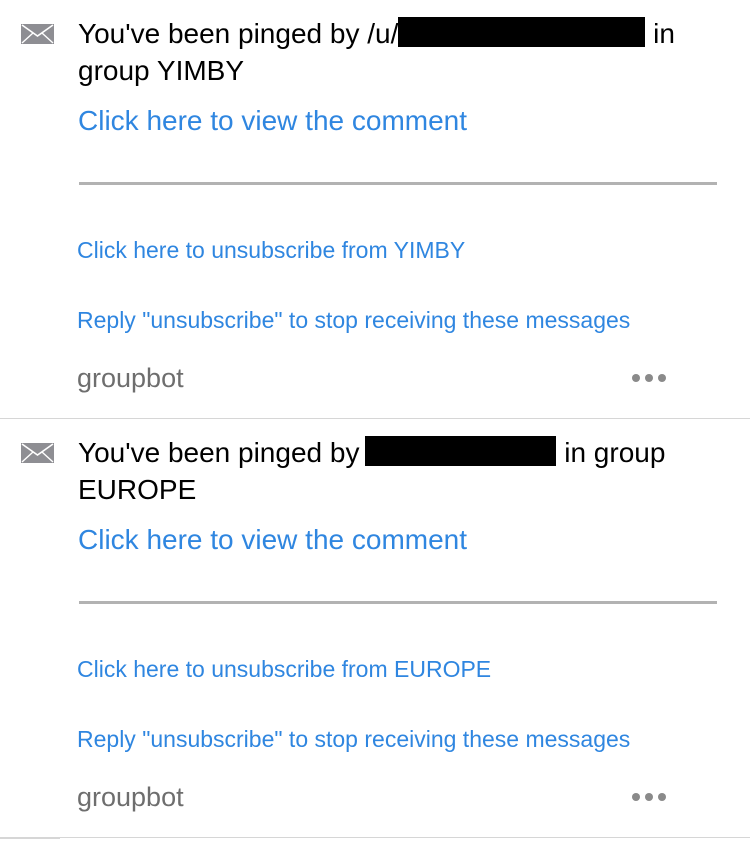 Image resolution: width=750 pixels, height=842 pixels. I want to click on title-group: EUROPE, so click(137, 489).